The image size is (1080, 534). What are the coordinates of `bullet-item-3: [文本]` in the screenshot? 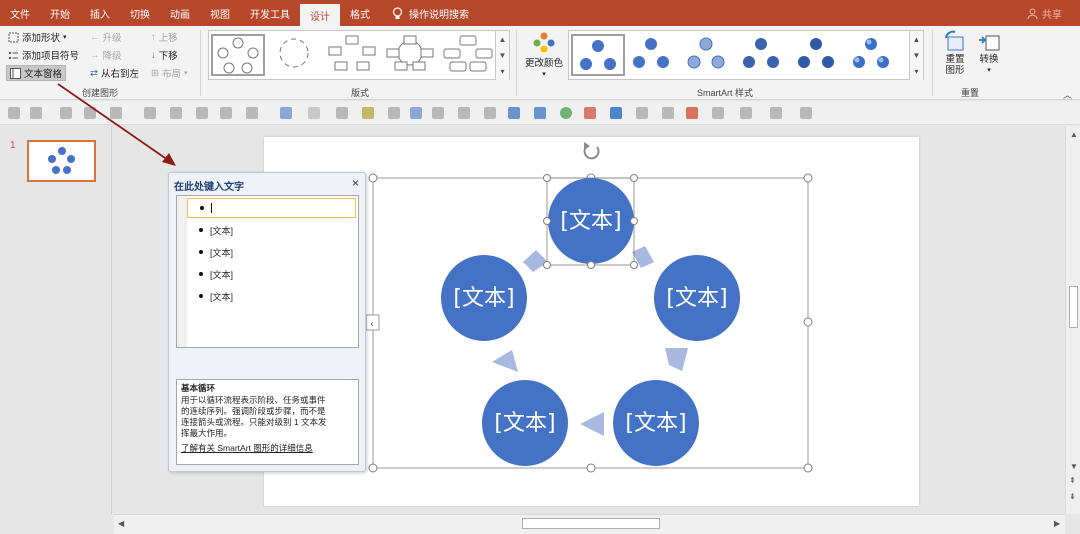 It's located at (271, 252).